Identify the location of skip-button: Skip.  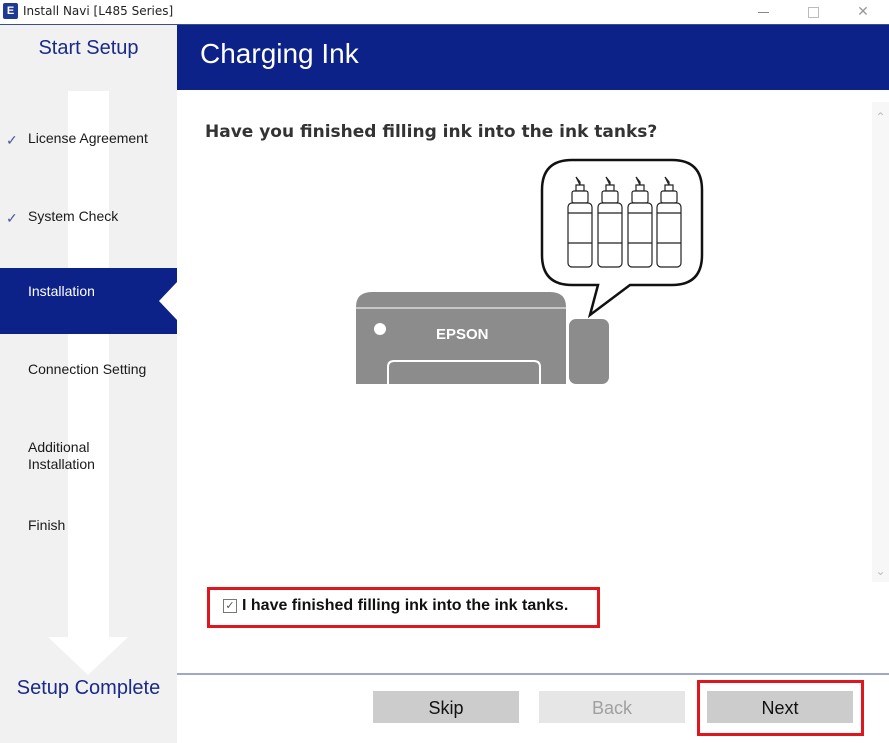
(446, 707).